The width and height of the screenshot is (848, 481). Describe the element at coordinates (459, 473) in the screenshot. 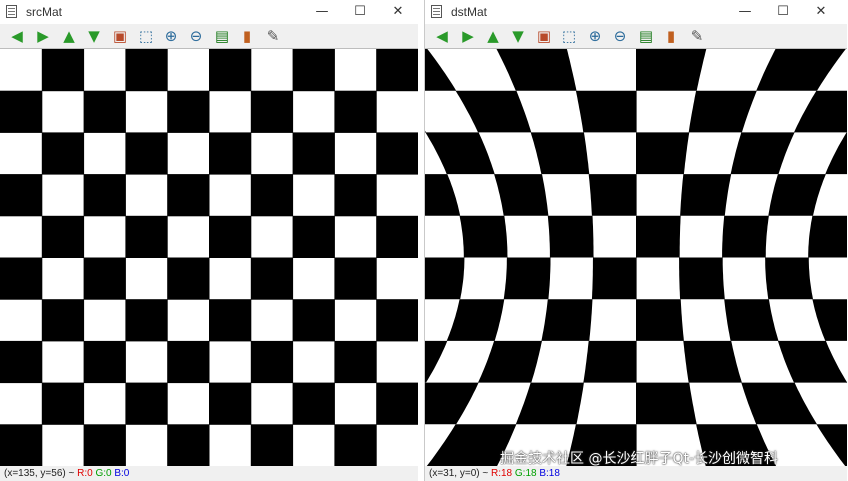

I see `coords-readout: (x=31, y=0) ~` at that location.